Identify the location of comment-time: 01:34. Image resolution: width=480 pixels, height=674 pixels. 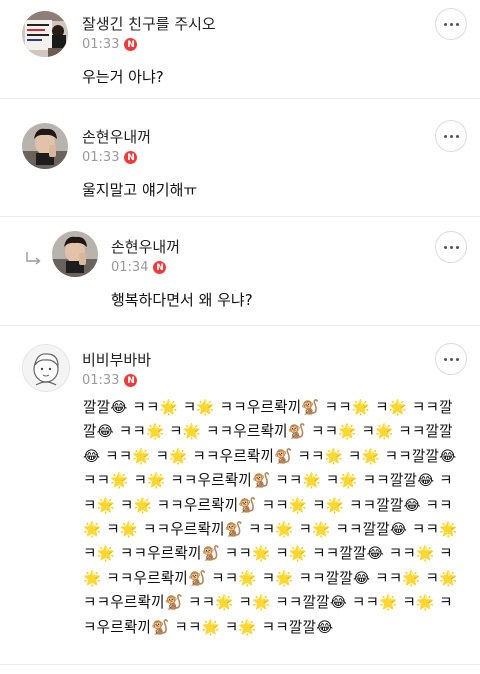
(130, 267).